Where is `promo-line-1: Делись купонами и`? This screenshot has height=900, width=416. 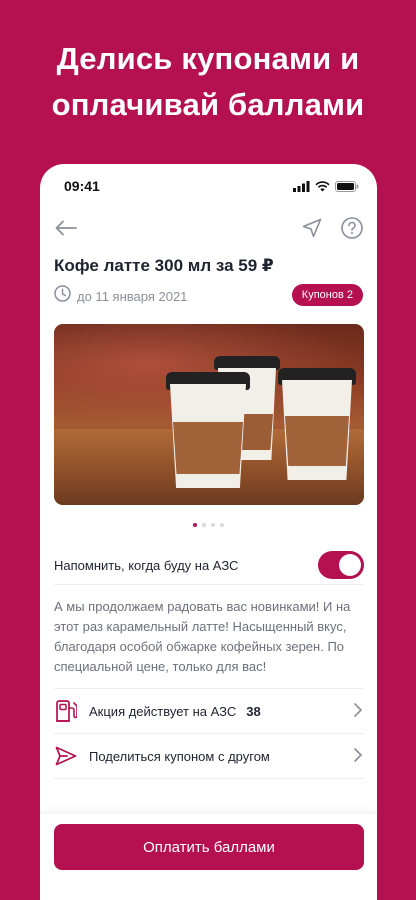 promo-line-1: Делись купонами и is located at coordinates (208, 58).